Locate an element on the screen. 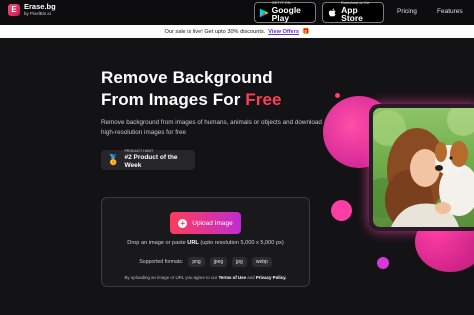 The height and width of the screenshot is (315, 474). brand-by: by PixelBin.io is located at coordinates (38, 13).